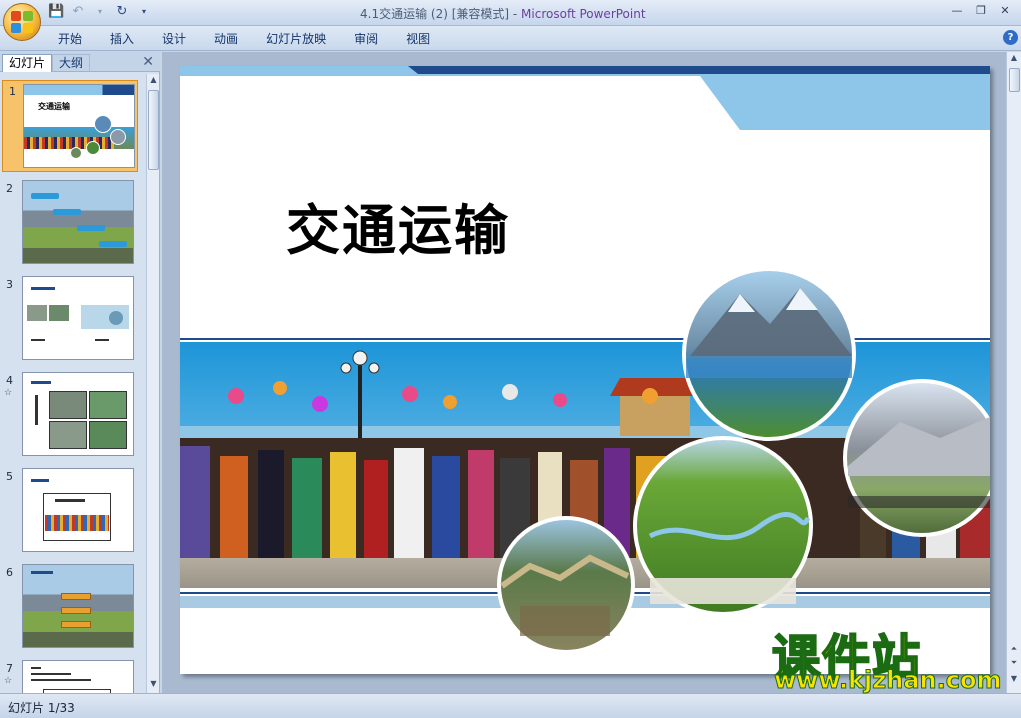 The width and height of the screenshot is (1021, 718). What do you see at coordinates (12, 91) in the screenshot?
I see `thumbnail-number: 1` at bounding box center [12, 91].